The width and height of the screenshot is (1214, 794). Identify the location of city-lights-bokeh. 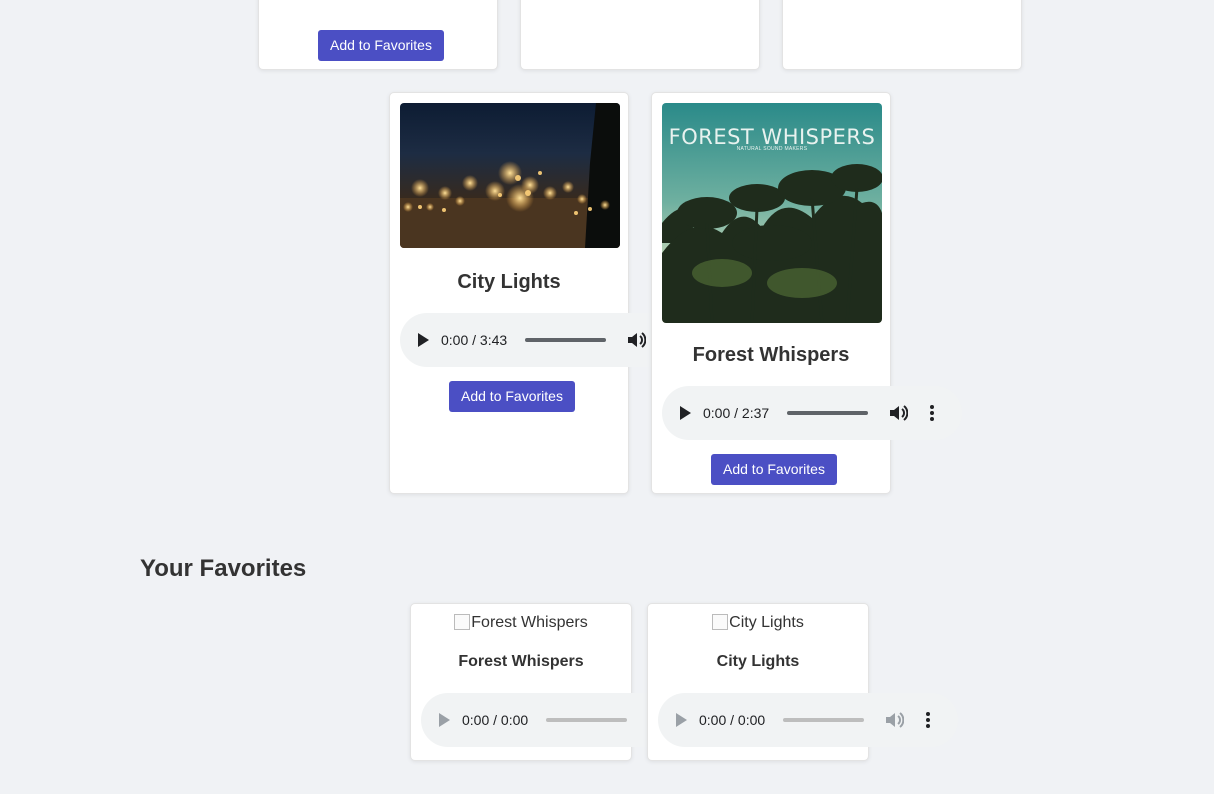
(510, 175).